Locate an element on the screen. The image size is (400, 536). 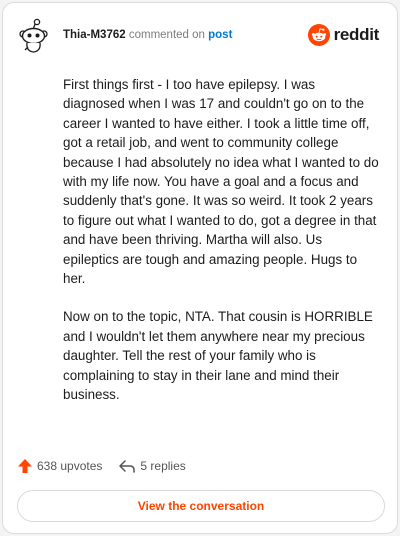
reddit-snoo-icon is located at coordinates (318, 35).